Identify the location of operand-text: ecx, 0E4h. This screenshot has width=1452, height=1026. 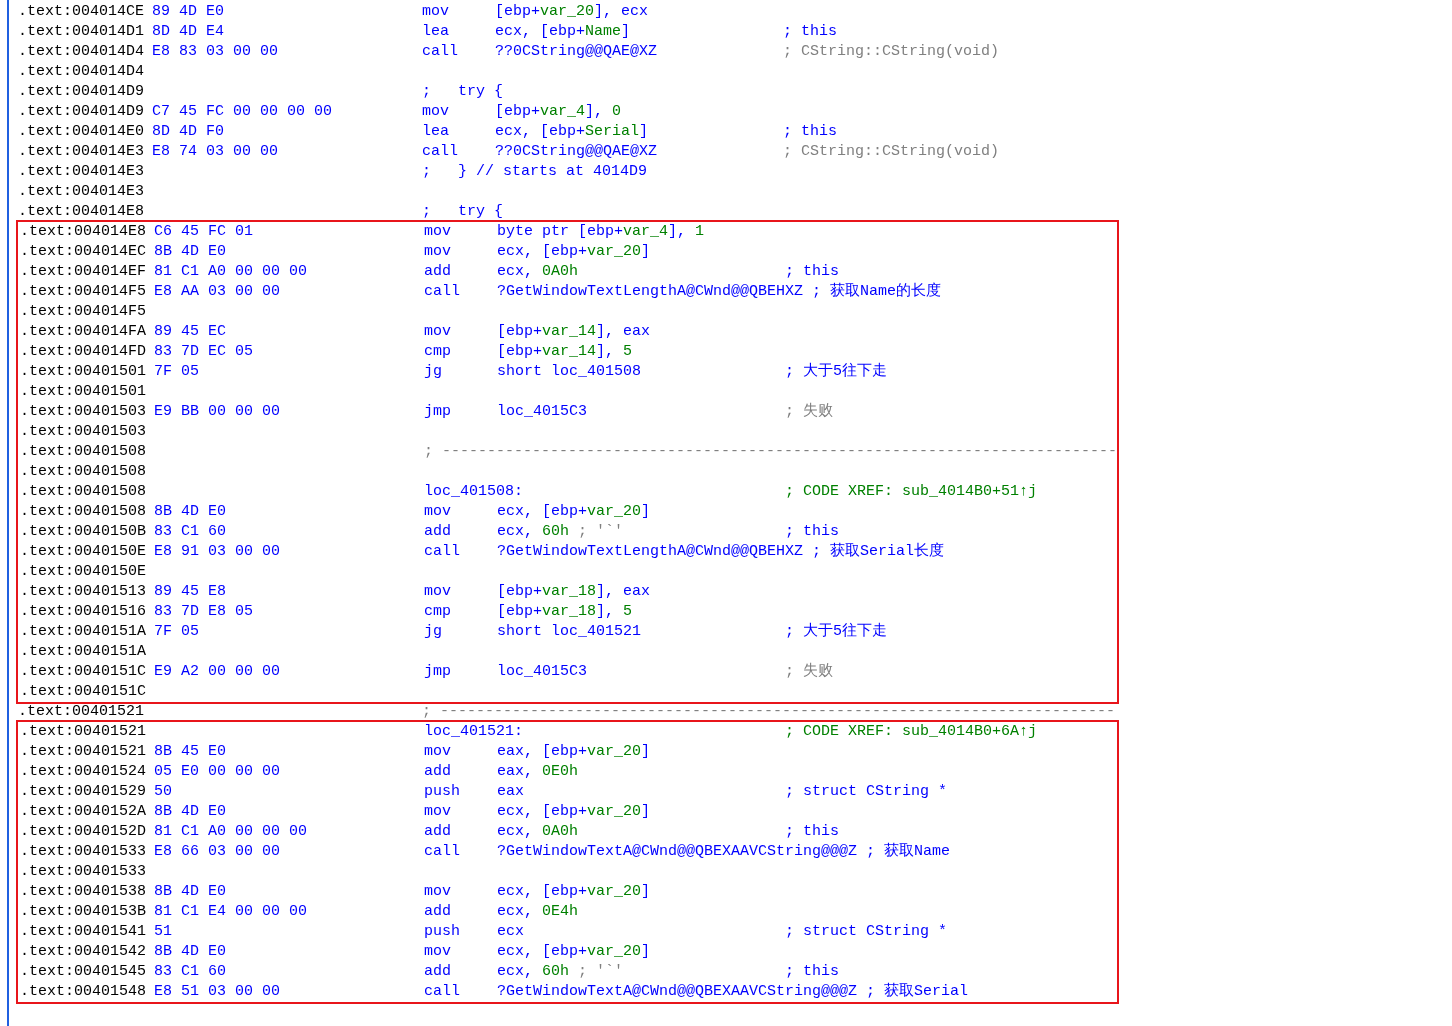
(538, 912).